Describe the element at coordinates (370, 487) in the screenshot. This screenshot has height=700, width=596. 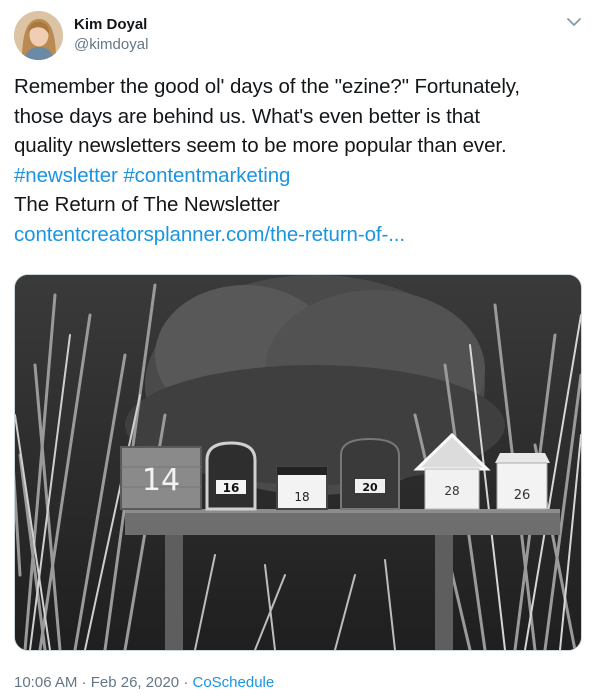
I see `mailbox-number-20: 20` at that location.